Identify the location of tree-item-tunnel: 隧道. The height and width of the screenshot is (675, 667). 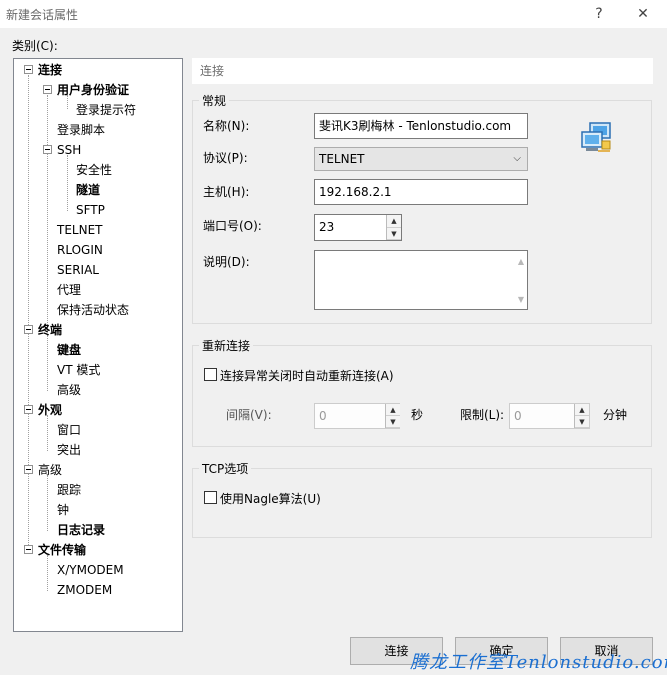
(88, 190).